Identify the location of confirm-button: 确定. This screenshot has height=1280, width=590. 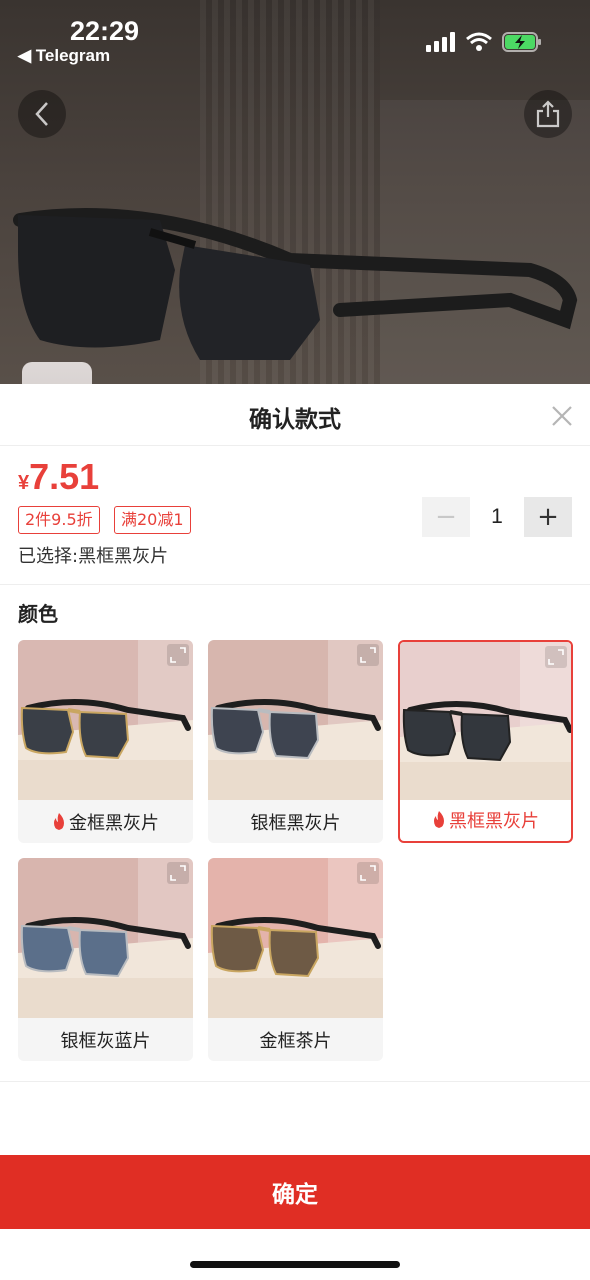
(295, 1192).